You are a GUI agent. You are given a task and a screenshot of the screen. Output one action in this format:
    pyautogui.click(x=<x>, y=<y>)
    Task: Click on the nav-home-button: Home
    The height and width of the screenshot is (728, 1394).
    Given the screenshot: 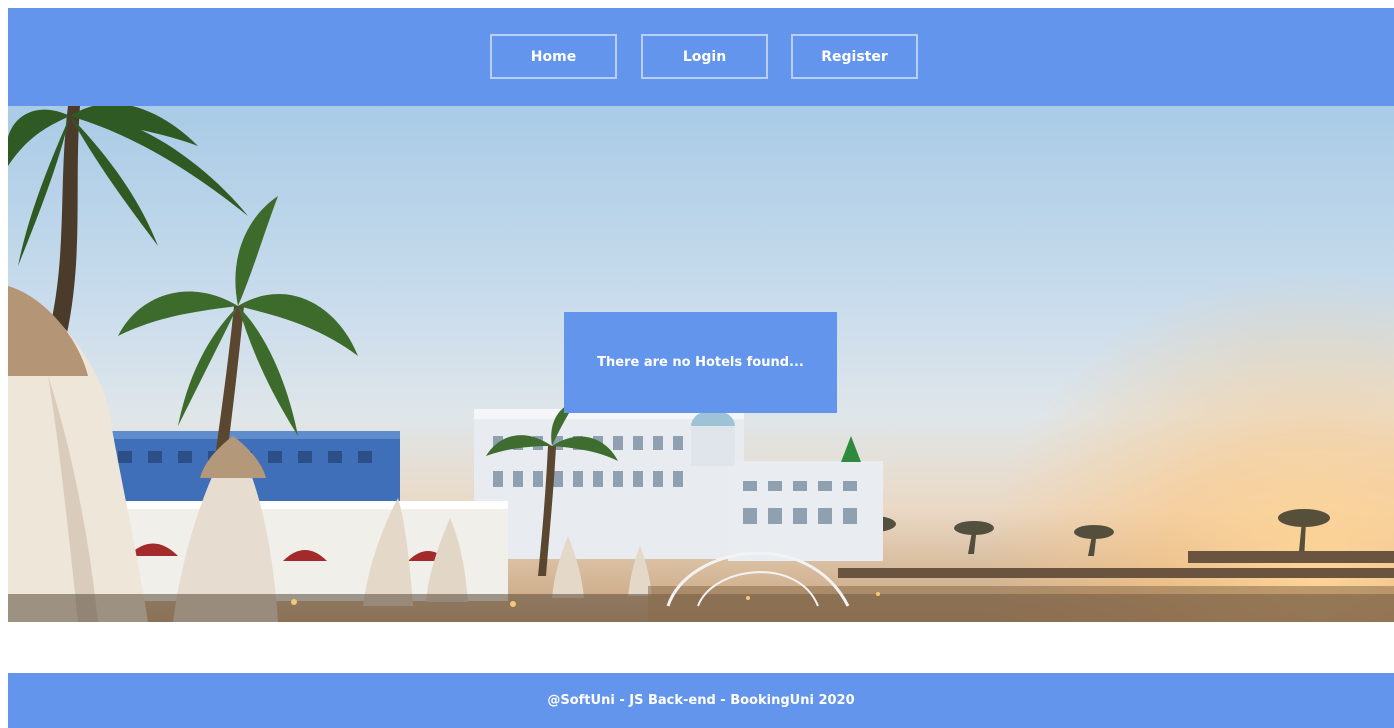 What is the action you would take?
    pyautogui.click(x=553, y=56)
    